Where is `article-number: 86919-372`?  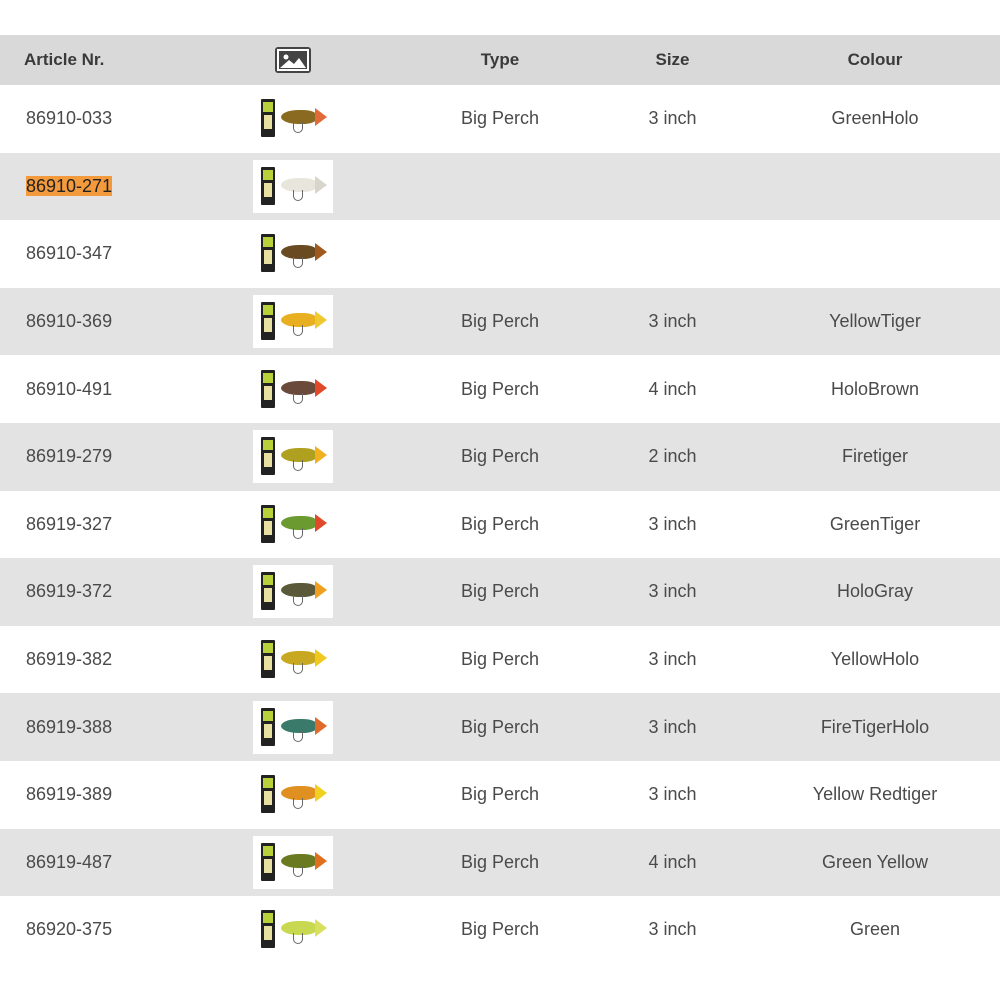
article-number: 86919-372 is located at coordinates (69, 591).